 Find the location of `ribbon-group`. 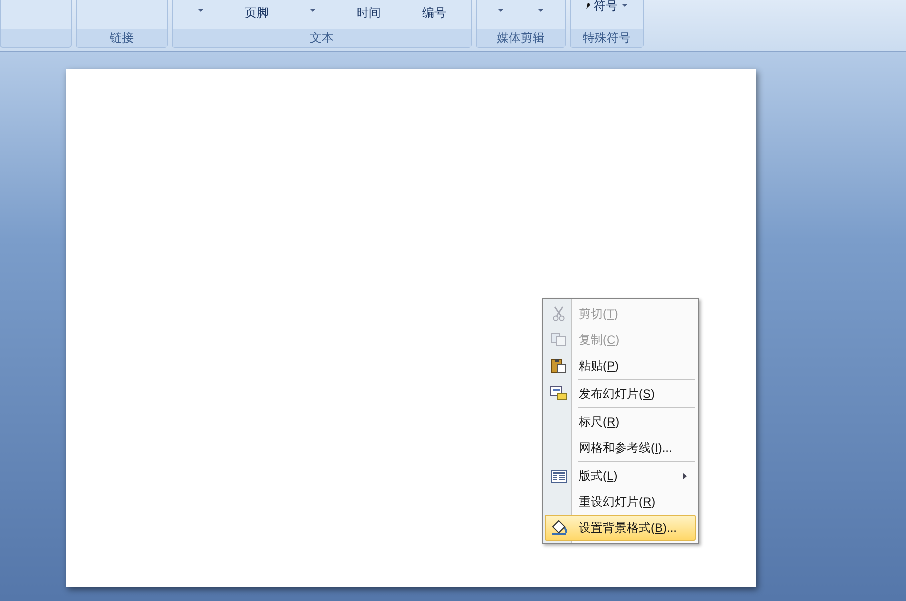

ribbon-group is located at coordinates (36, 24).